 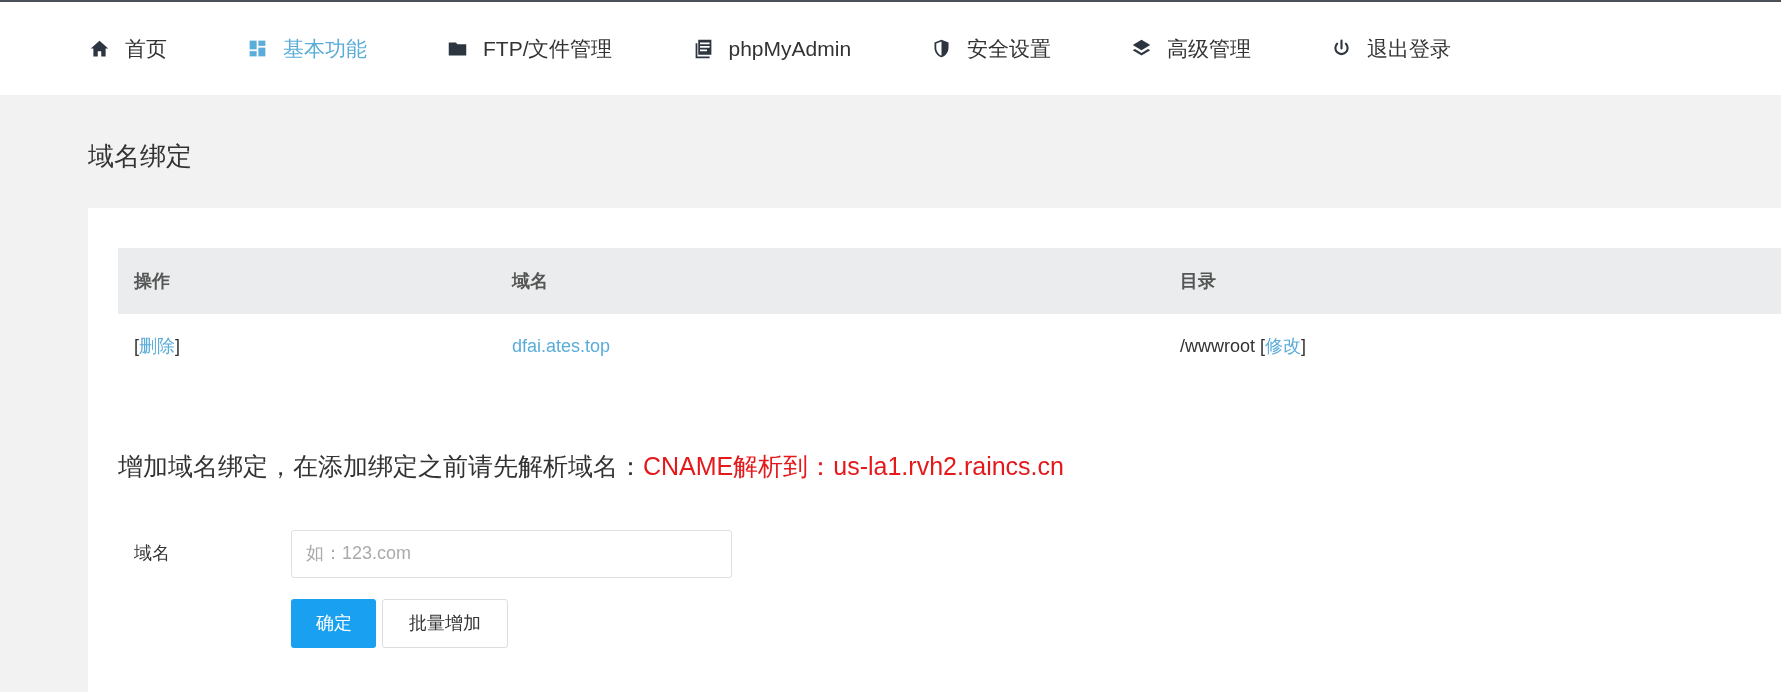 What do you see at coordinates (511, 553) in the screenshot?
I see `domain-input-field: 如：123.com` at bounding box center [511, 553].